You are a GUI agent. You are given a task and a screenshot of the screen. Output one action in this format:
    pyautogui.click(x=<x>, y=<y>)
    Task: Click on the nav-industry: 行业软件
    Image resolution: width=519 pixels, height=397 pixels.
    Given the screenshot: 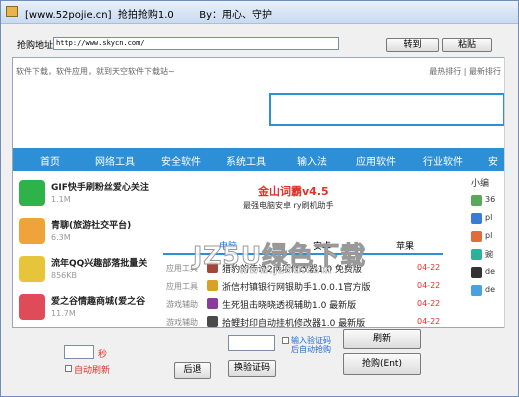 What is the action you would take?
    pyautogui.click(x=443, y=160)
    